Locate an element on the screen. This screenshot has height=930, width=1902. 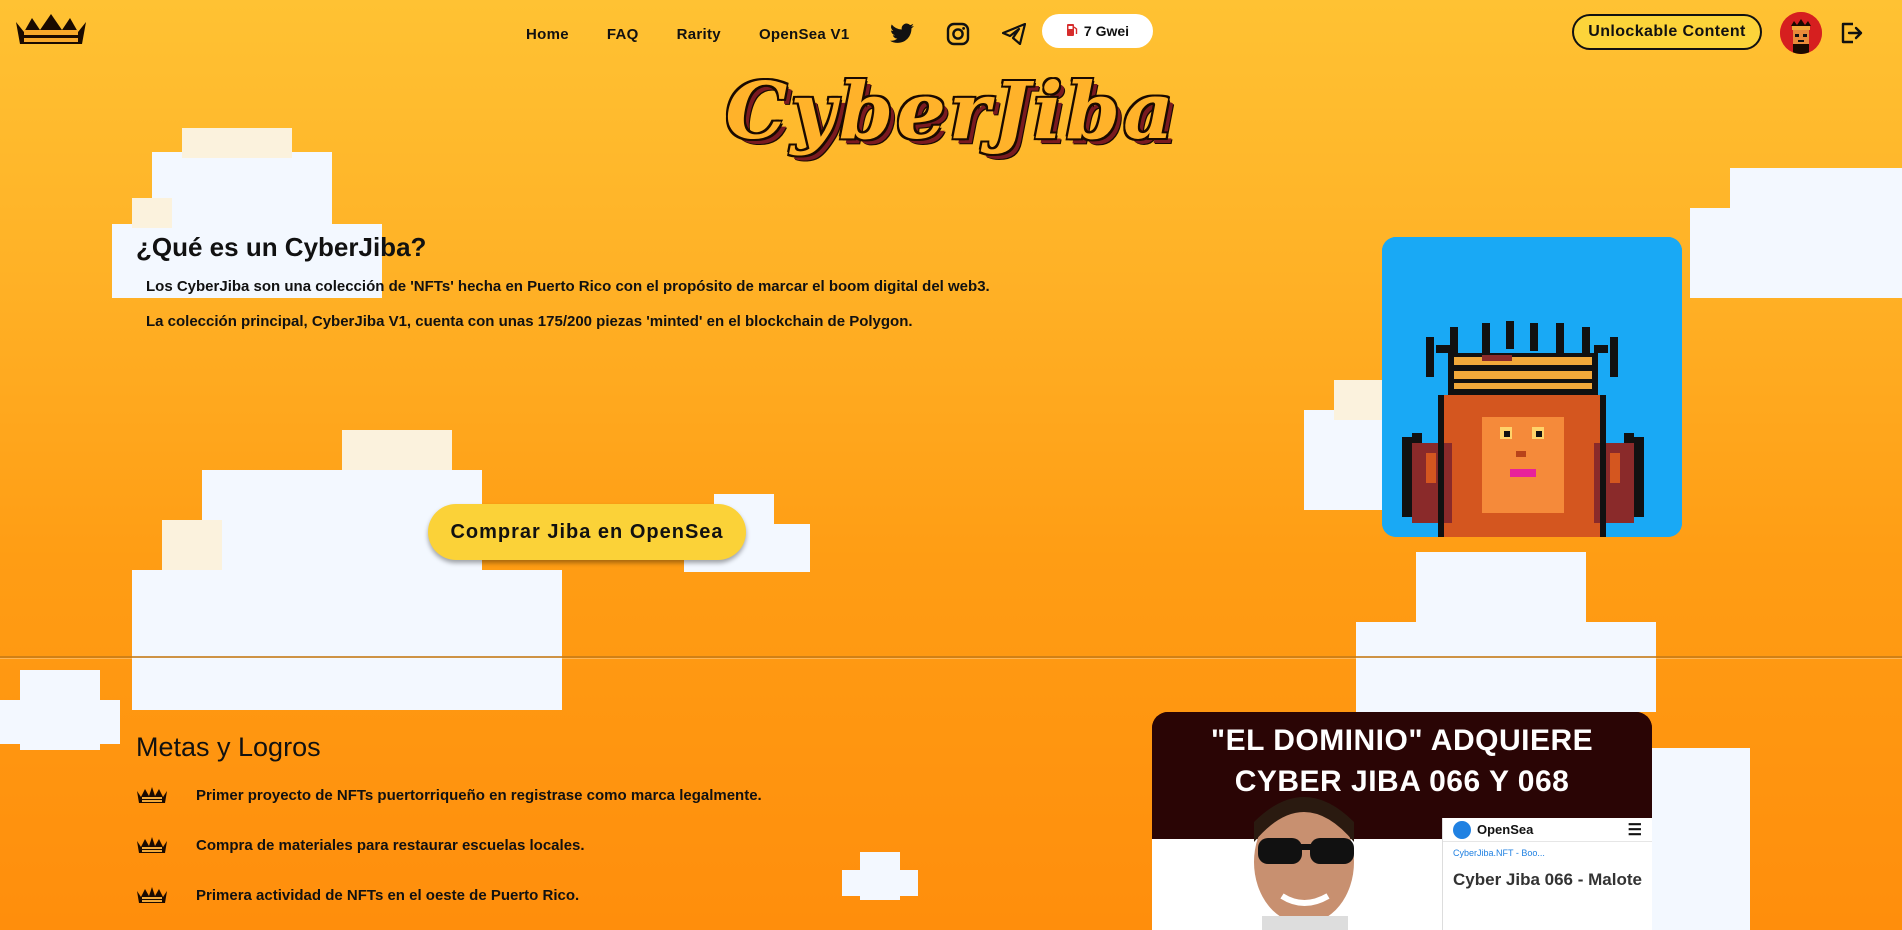
nav-link-faq: FAQ is located at coordinates (623, 34).